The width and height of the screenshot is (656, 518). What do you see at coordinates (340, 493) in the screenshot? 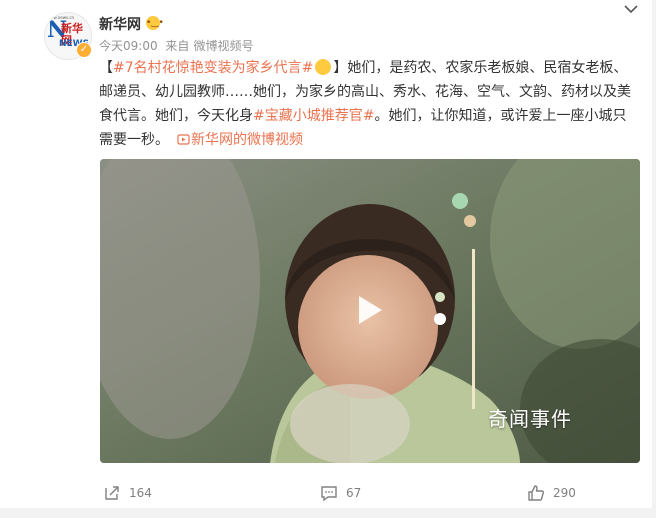
I see `comment-button: 67` at bounding box center [340, 493].